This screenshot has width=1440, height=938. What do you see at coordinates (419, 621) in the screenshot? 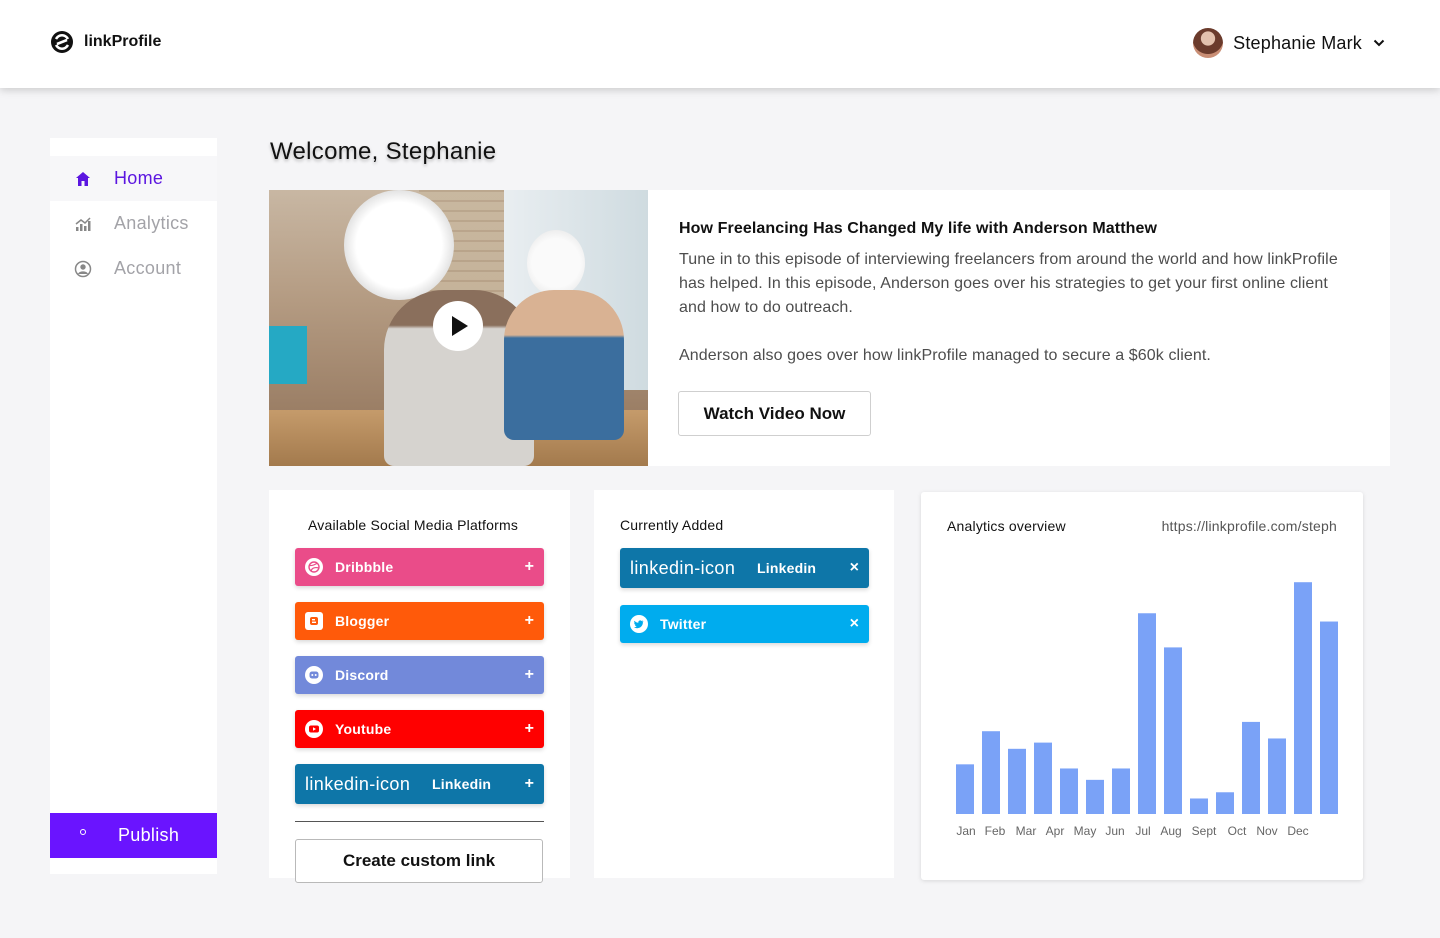
I see `platform-blogger: Blogger +` at bounding box center [419, 621].